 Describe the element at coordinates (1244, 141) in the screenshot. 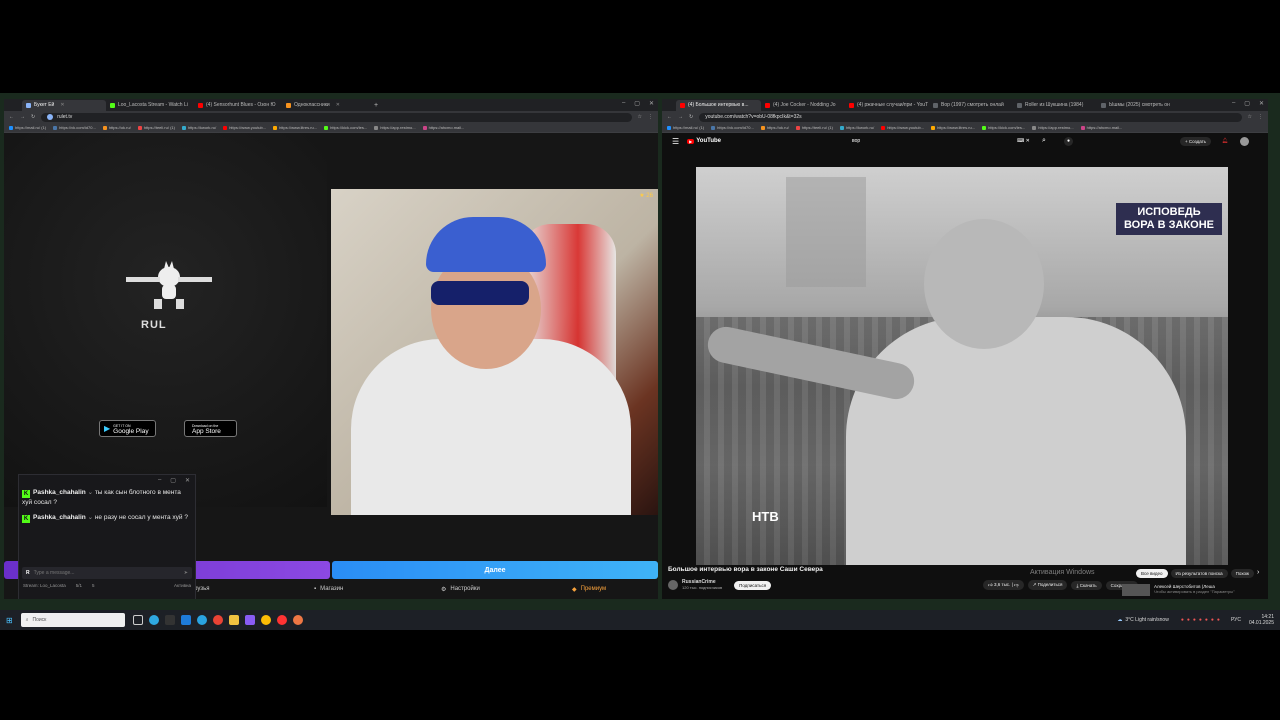

I see `avatar` at that location.